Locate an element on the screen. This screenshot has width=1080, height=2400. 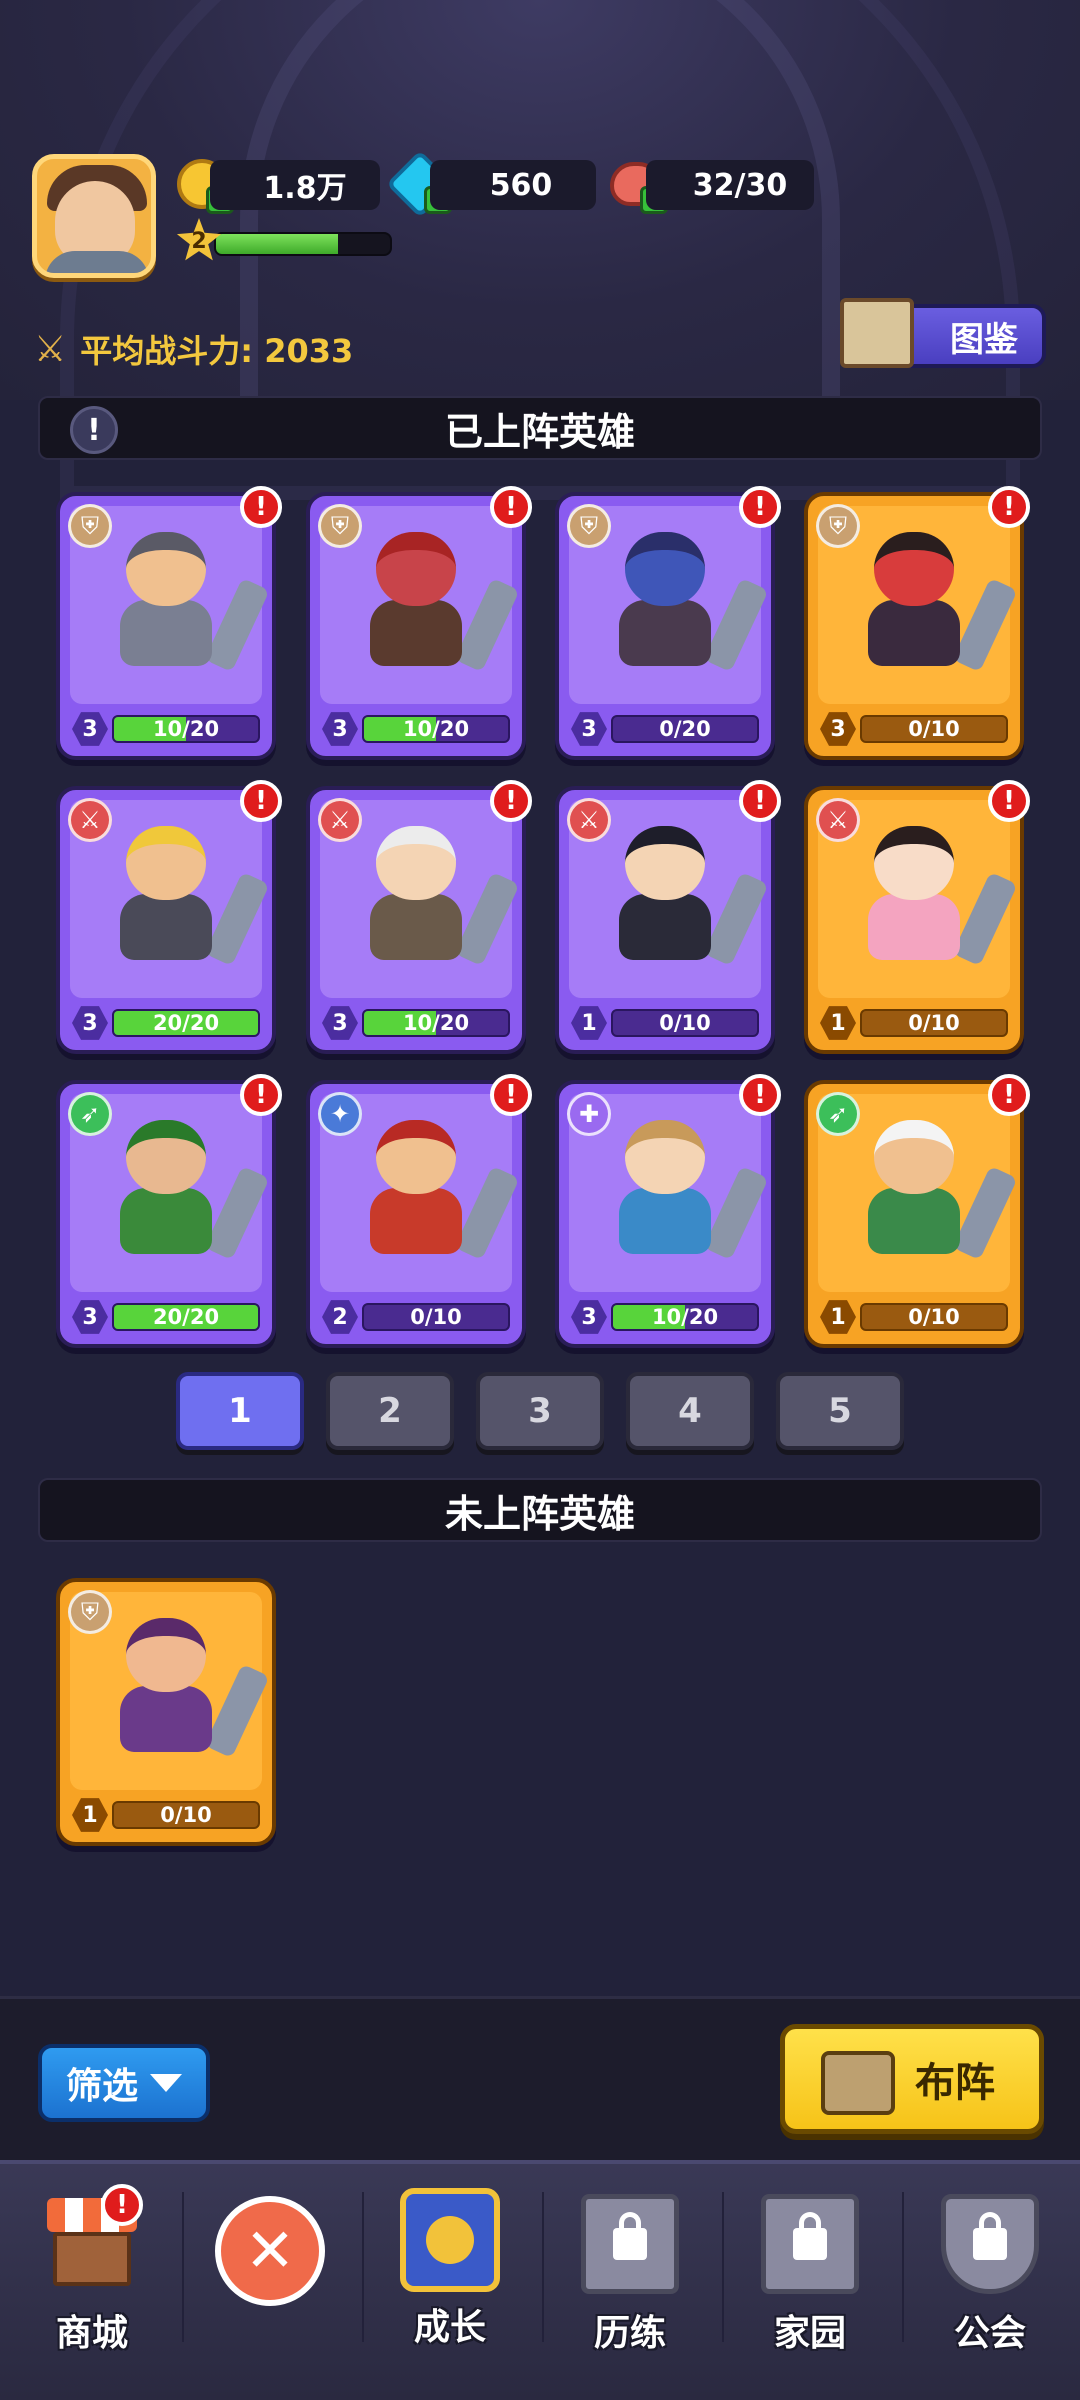
bow-class-icon: ➶ is located at coordinates (838, 1114).